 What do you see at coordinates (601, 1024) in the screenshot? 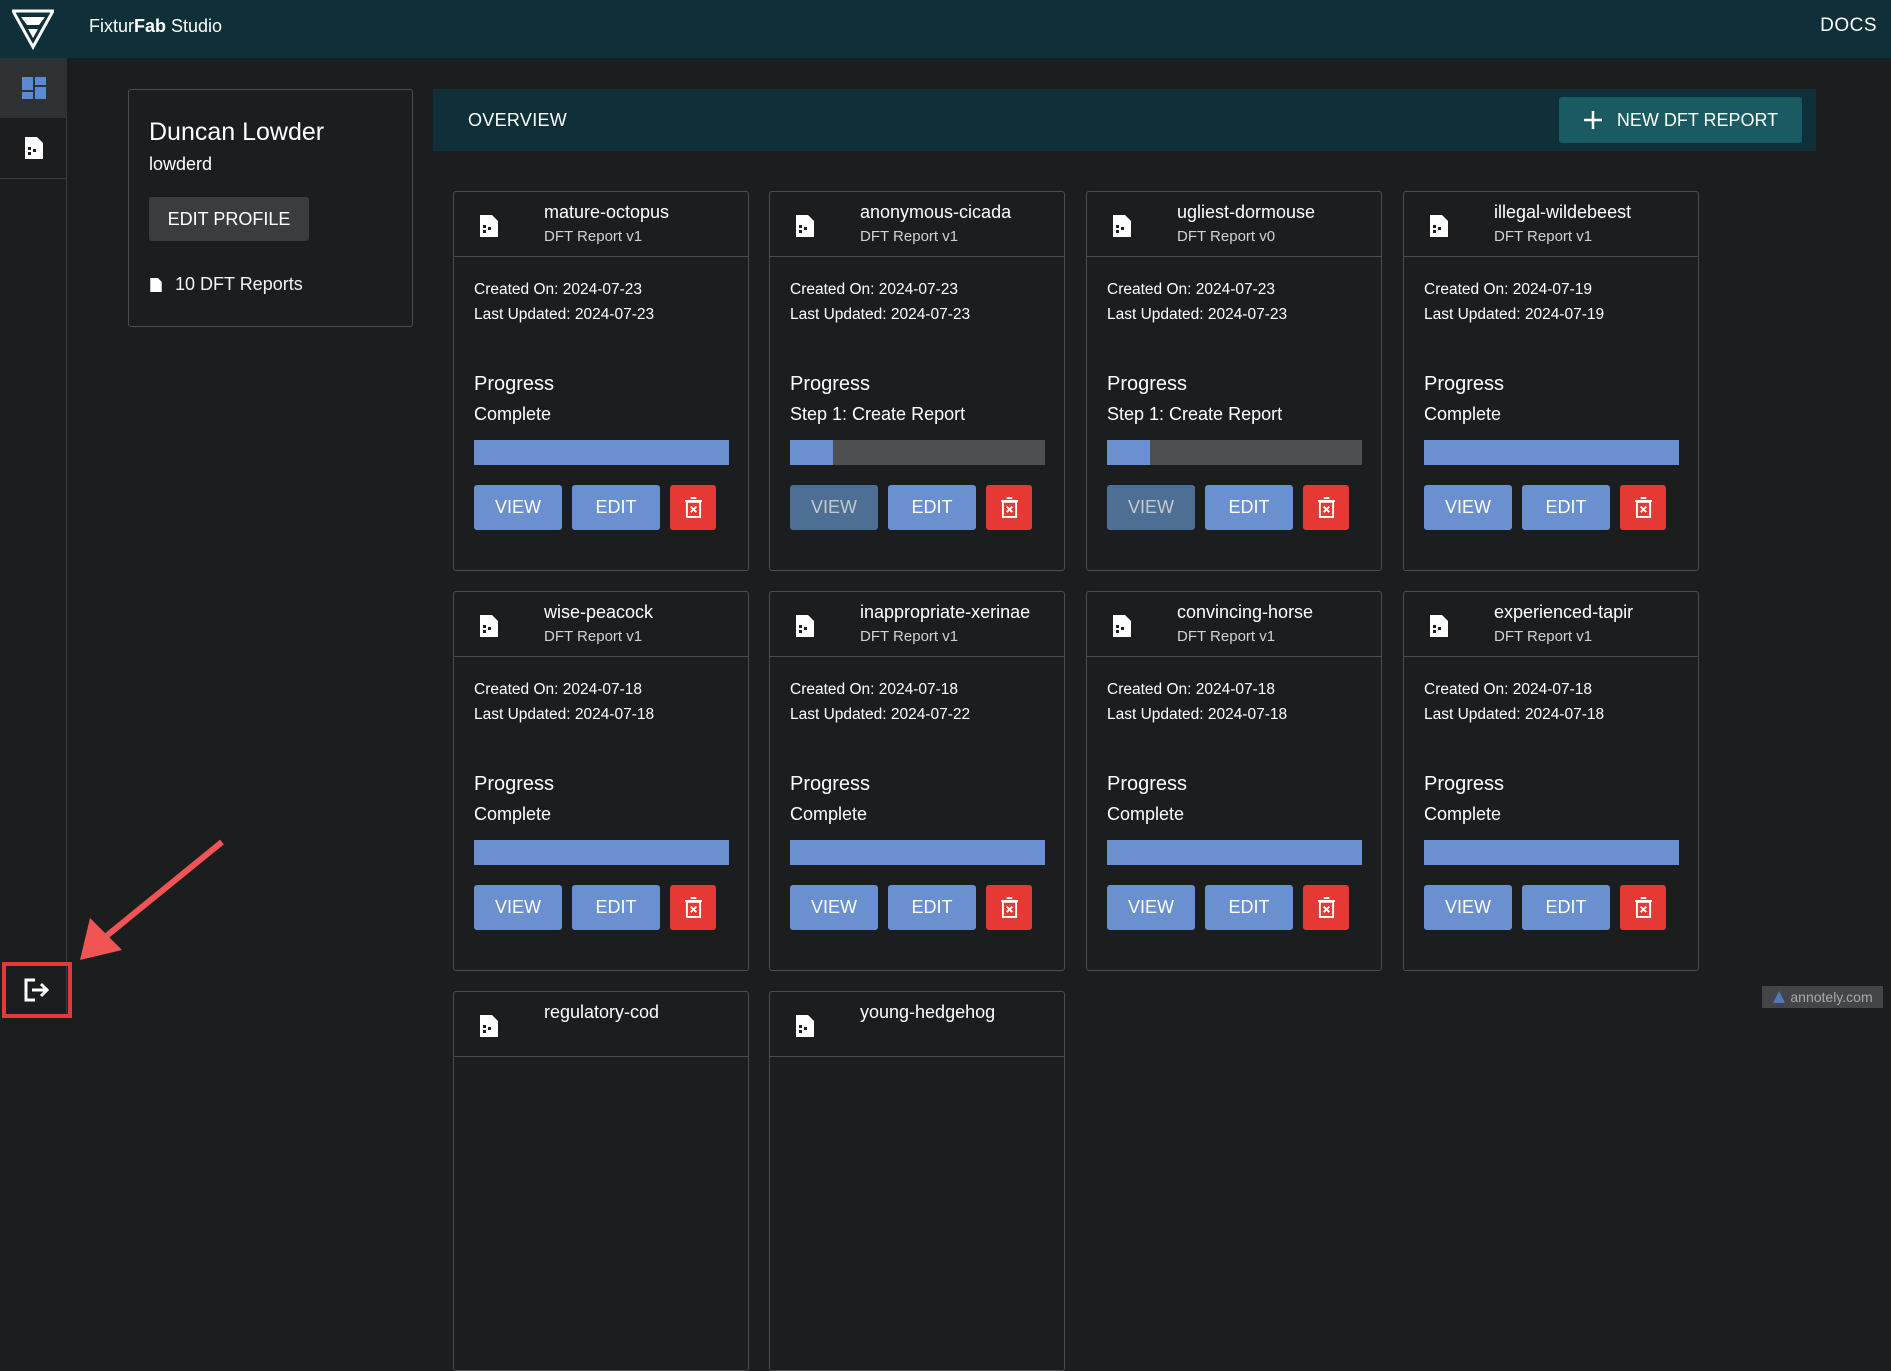
I see `card-header: regulatory-cod` at bounding box center [601, 1024].